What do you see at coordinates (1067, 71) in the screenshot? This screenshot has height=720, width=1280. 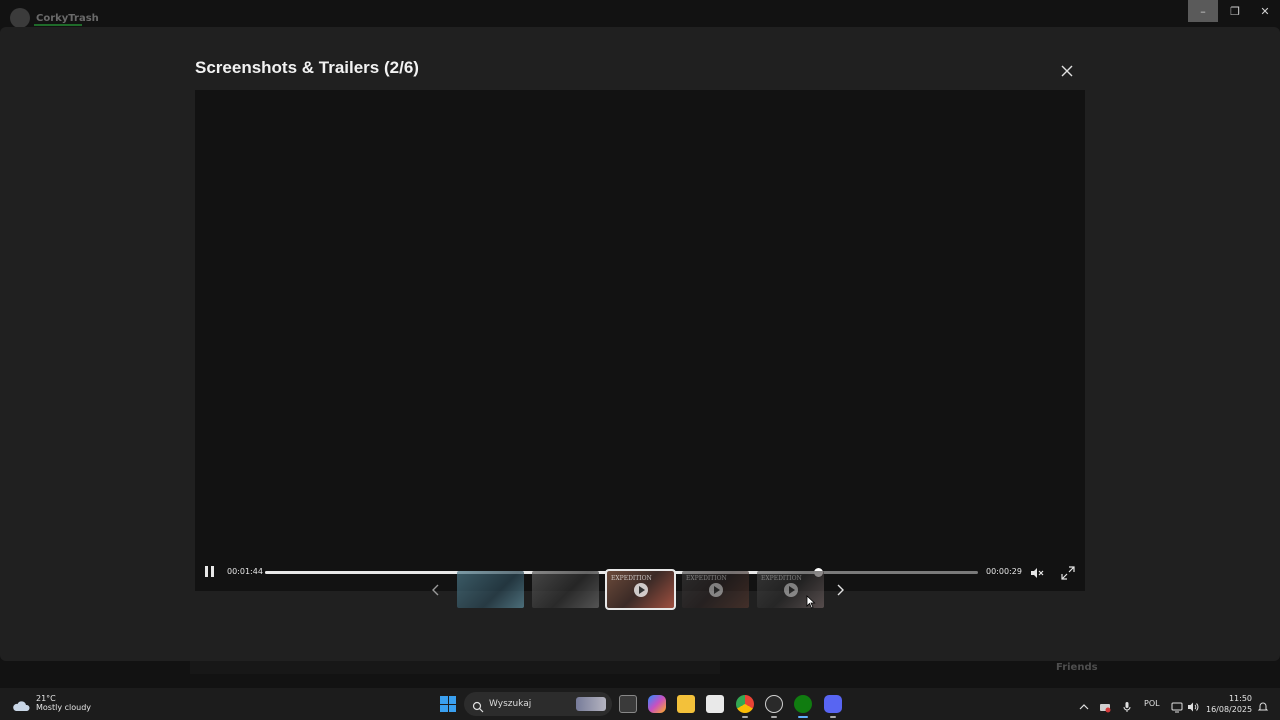 I see `close-icon` at bounding box center [1067, 71].